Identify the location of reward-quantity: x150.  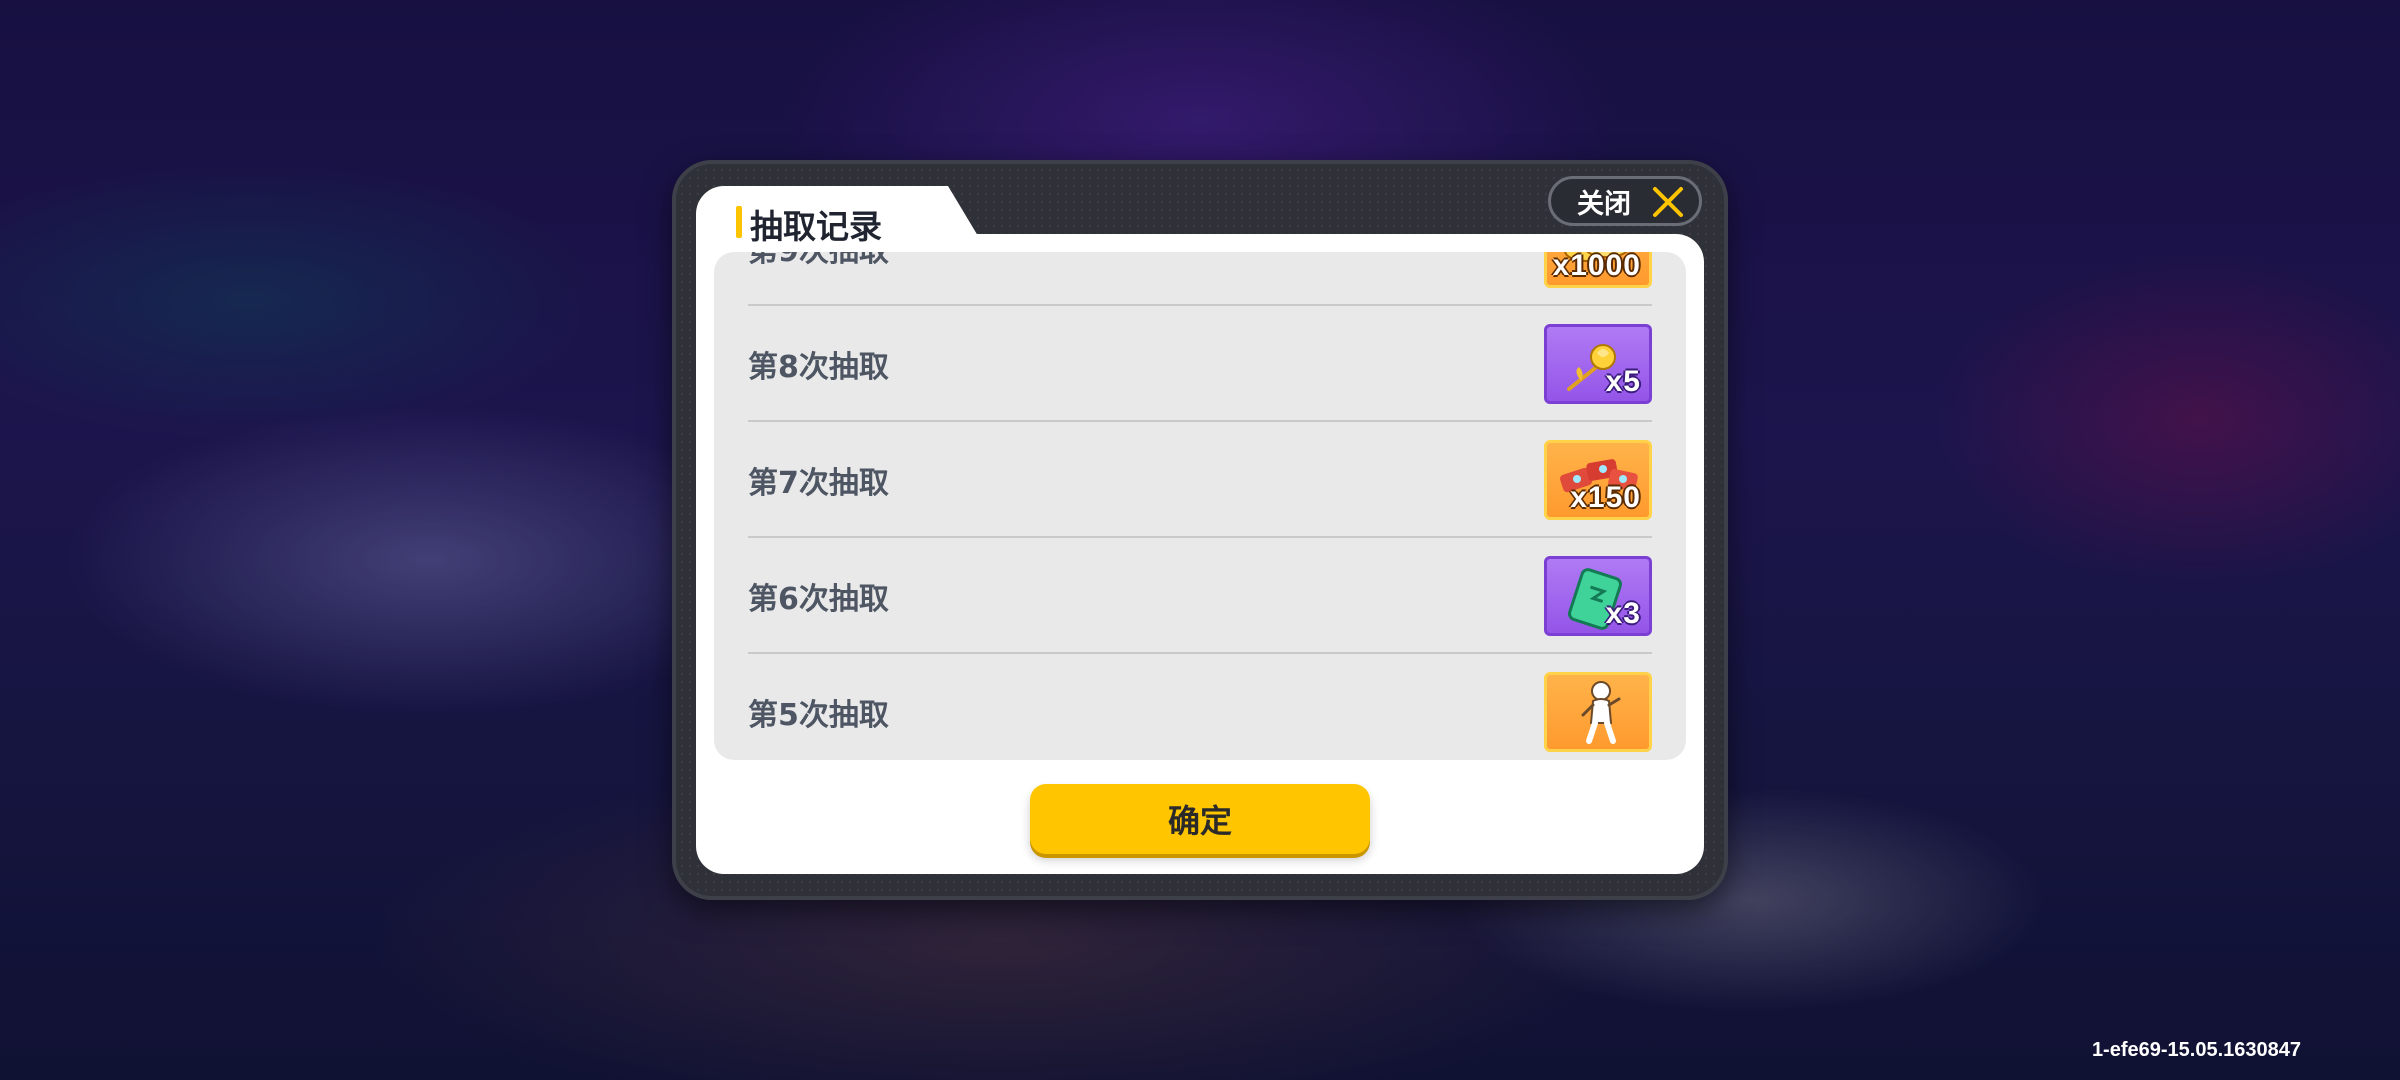
(1605, 497).